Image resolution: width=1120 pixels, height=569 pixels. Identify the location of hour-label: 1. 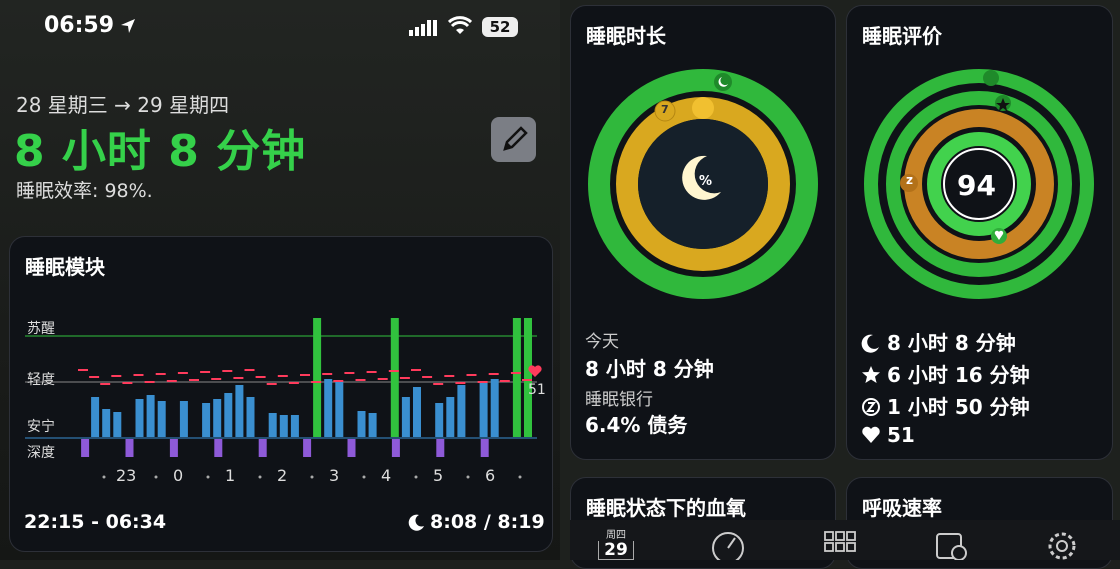
(230, 475).